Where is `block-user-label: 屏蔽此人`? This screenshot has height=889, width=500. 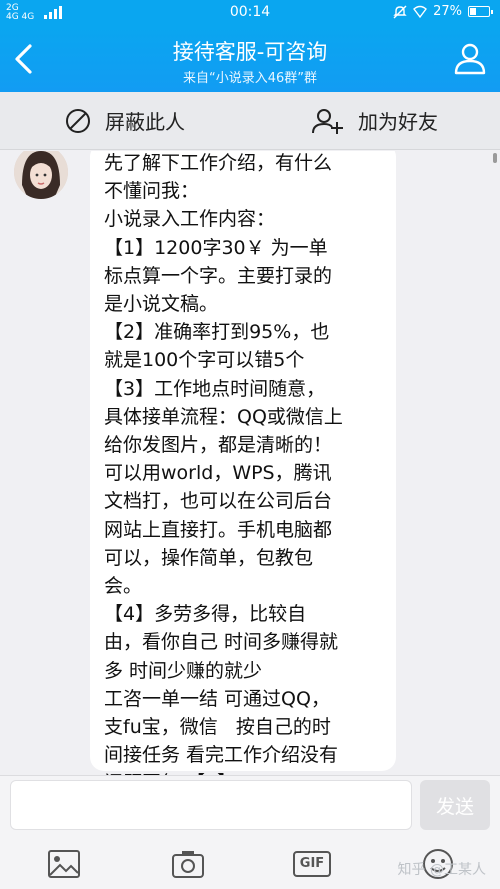
block-user-label: 屏蔽此人 is located at coordinates (145, 122).